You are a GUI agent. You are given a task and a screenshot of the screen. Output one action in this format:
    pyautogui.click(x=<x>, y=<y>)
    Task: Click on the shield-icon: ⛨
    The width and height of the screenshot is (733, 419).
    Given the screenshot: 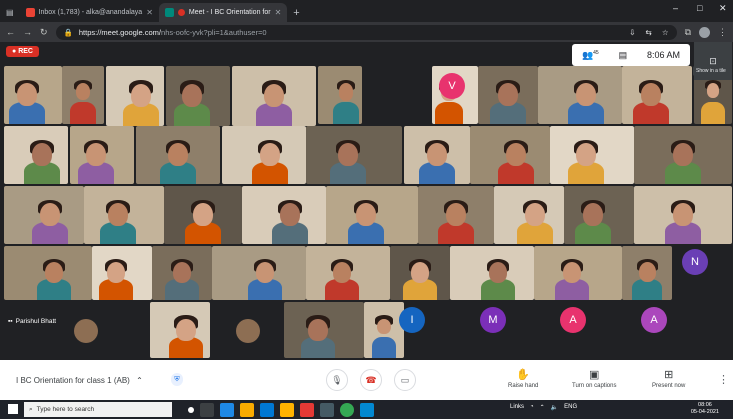 What is the action you would take?
    pyautogui.click(x=177, y=379)
    